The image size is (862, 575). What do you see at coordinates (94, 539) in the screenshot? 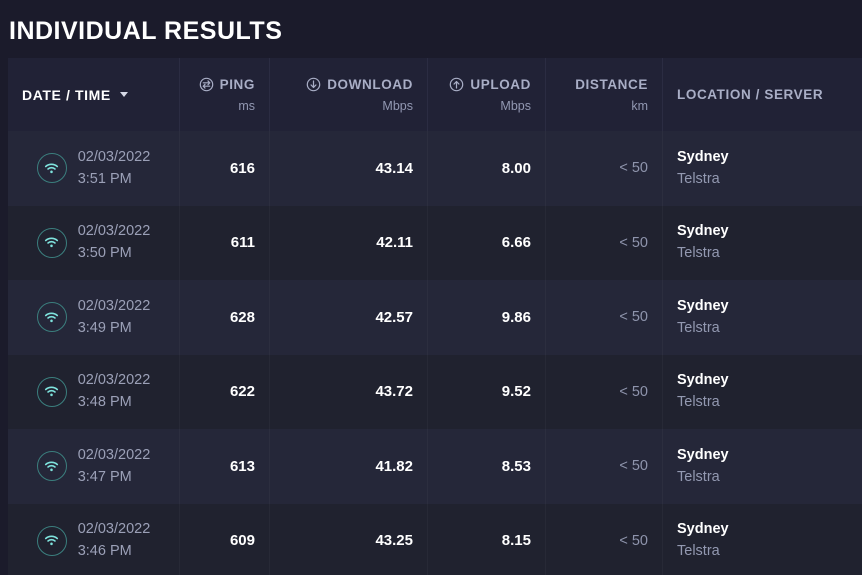
I see `cell-date-time: 02/03/2022 3:46 PM` at bounding box center [94, 539].